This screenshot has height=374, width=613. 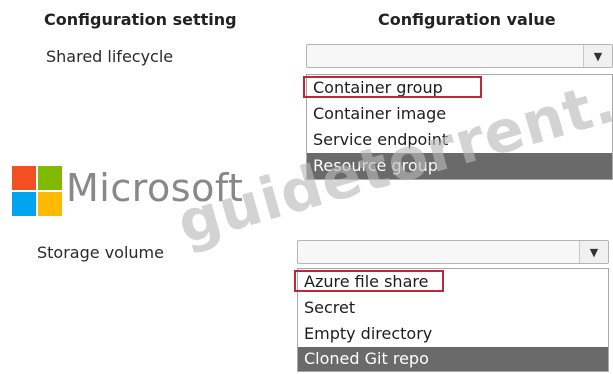 What do you see at coordinates (140, 19) in the screenshot?
I see `configuration-setting-header: Configuration setting` at bounding box center [140, 19].